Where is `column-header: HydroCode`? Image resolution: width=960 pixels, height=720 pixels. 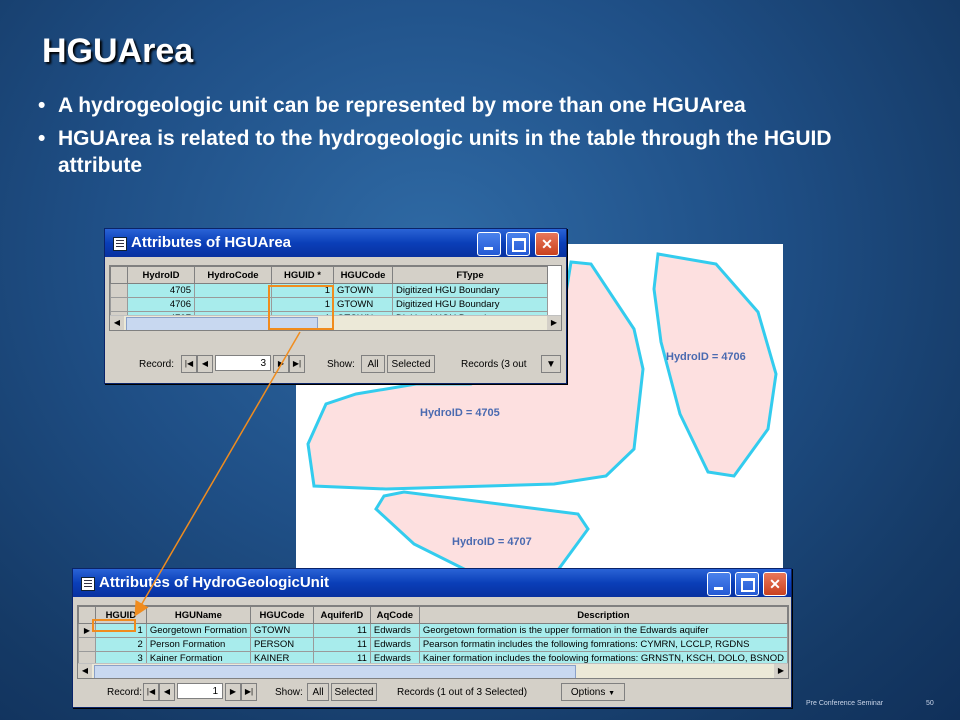
column-header: HydroCode is located at coordinates (233, 275).